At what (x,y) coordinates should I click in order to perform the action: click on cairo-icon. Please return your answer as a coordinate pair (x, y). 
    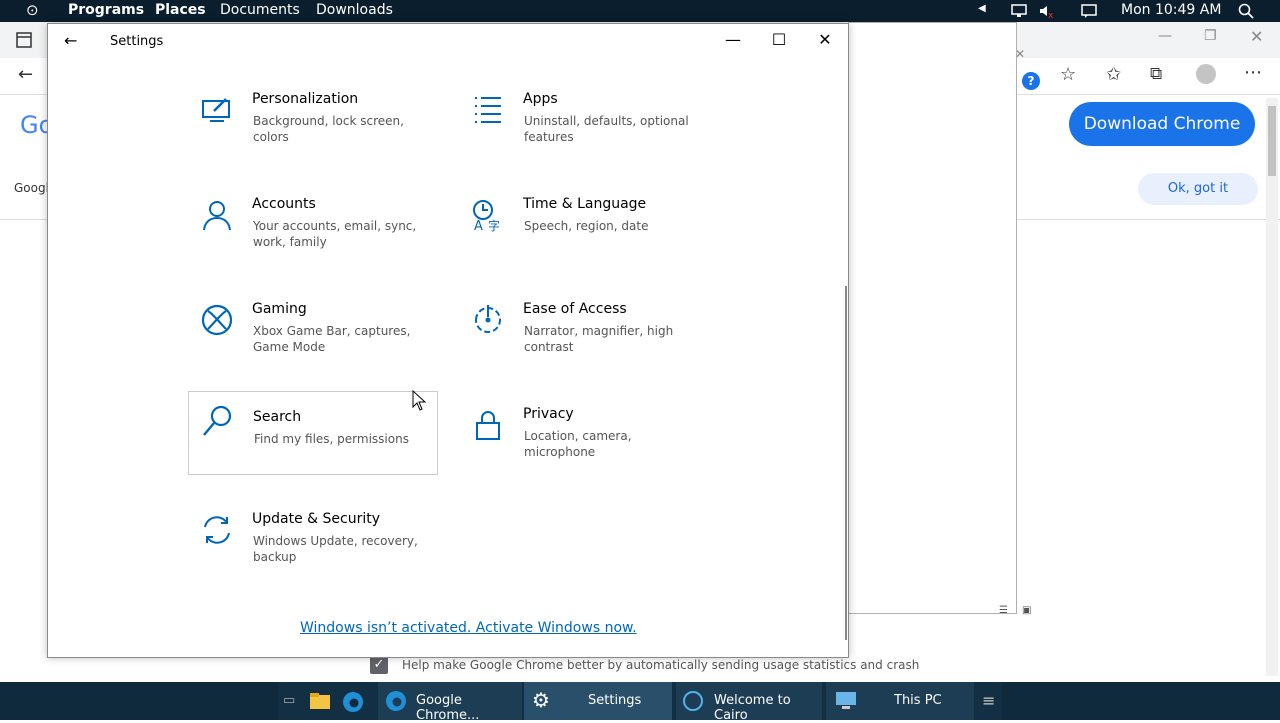
    Looking at the image, I should click on (693, 701).